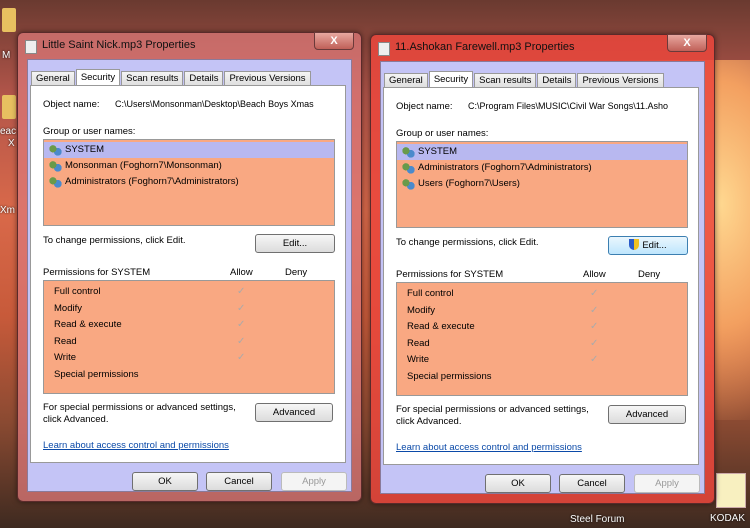 This screenshot has height=528, width=750. Describe the element at coordinates (96, 374) in the screenshot. I see `permission-name: Special permissions` at that location.